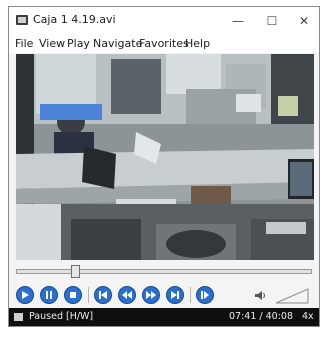  I want to click on menu-view: View, so click(52, 43).